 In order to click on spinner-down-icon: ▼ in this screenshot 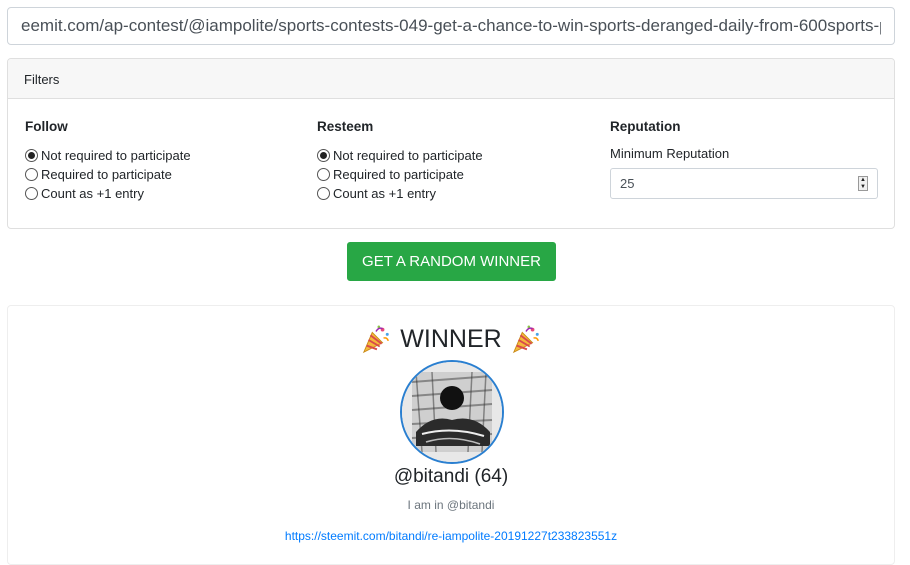, I will do `click(863, 187)`.